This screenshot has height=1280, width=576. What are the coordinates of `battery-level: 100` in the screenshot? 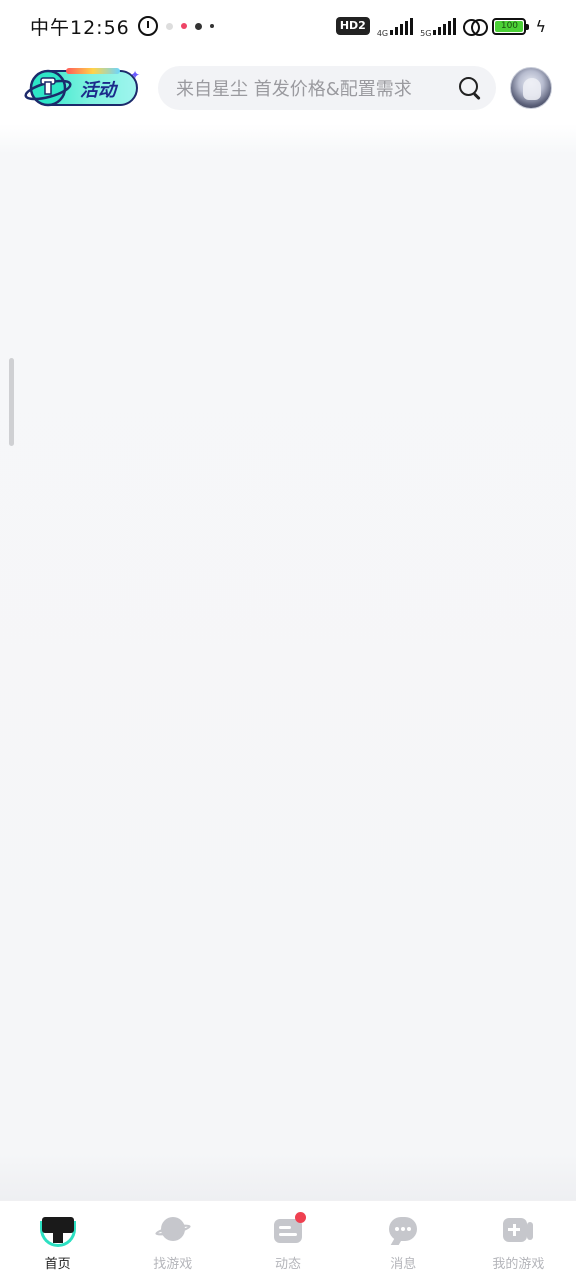 It's located at (509, 26).